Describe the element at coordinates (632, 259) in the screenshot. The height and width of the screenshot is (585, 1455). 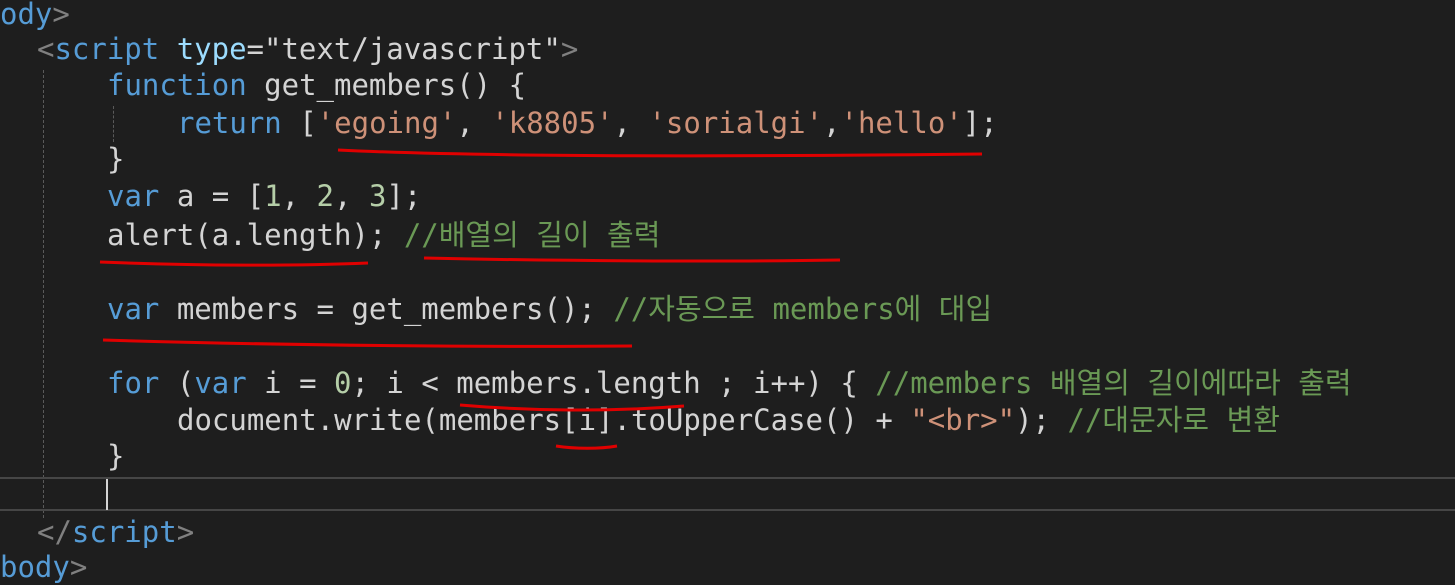
I see `underline-comment` at that location.